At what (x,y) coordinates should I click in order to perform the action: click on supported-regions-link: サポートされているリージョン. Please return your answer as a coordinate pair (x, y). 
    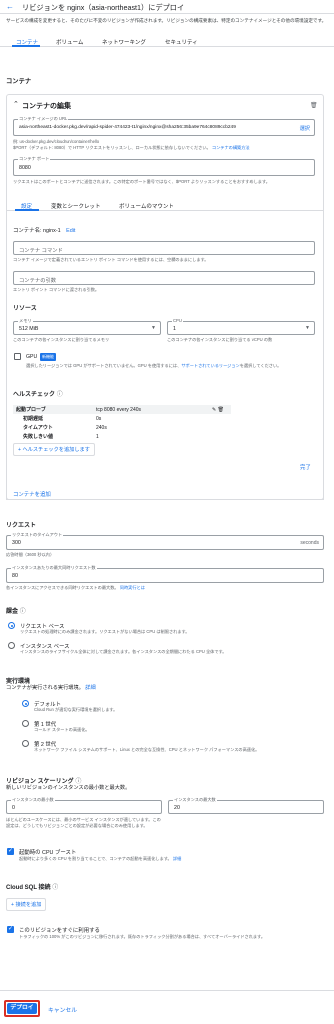
    Looking at the image, I should click on (210, 365).